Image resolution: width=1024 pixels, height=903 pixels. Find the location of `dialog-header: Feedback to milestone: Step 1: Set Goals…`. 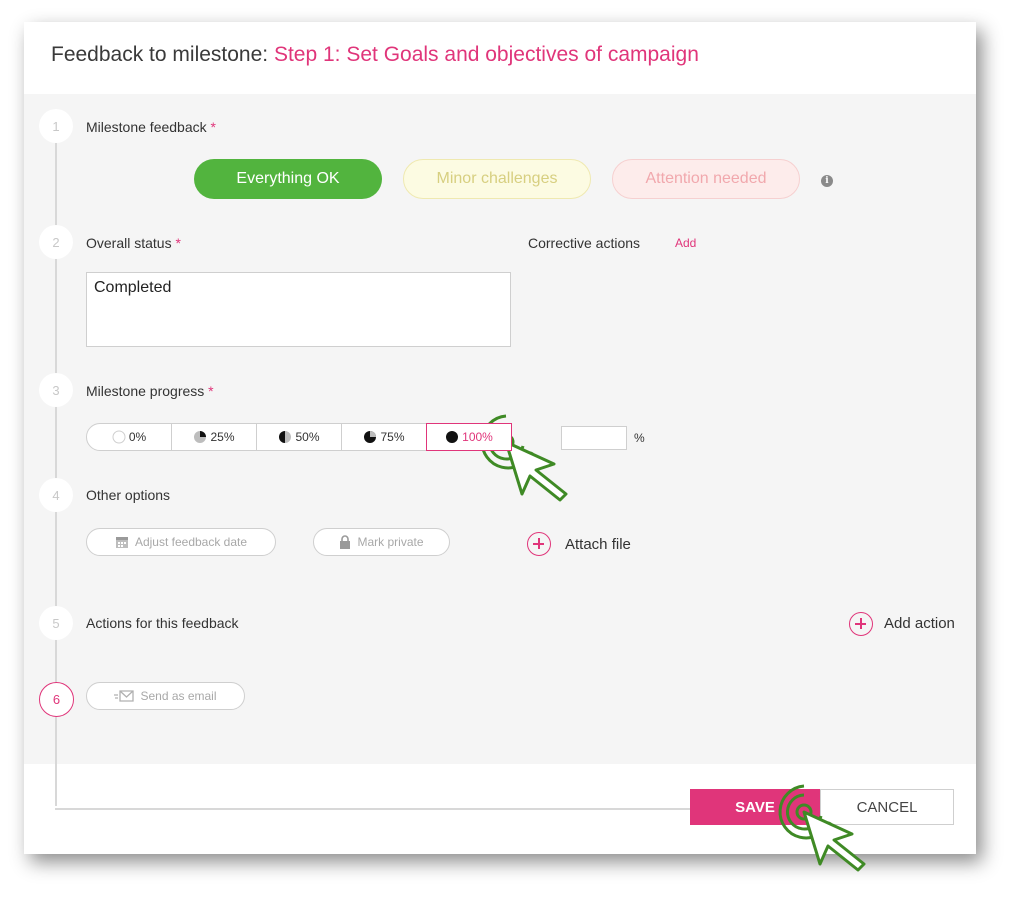

dialog-header: Feedback to milestone: Step 1: Set Goals… is located at coordinates (500, 58).